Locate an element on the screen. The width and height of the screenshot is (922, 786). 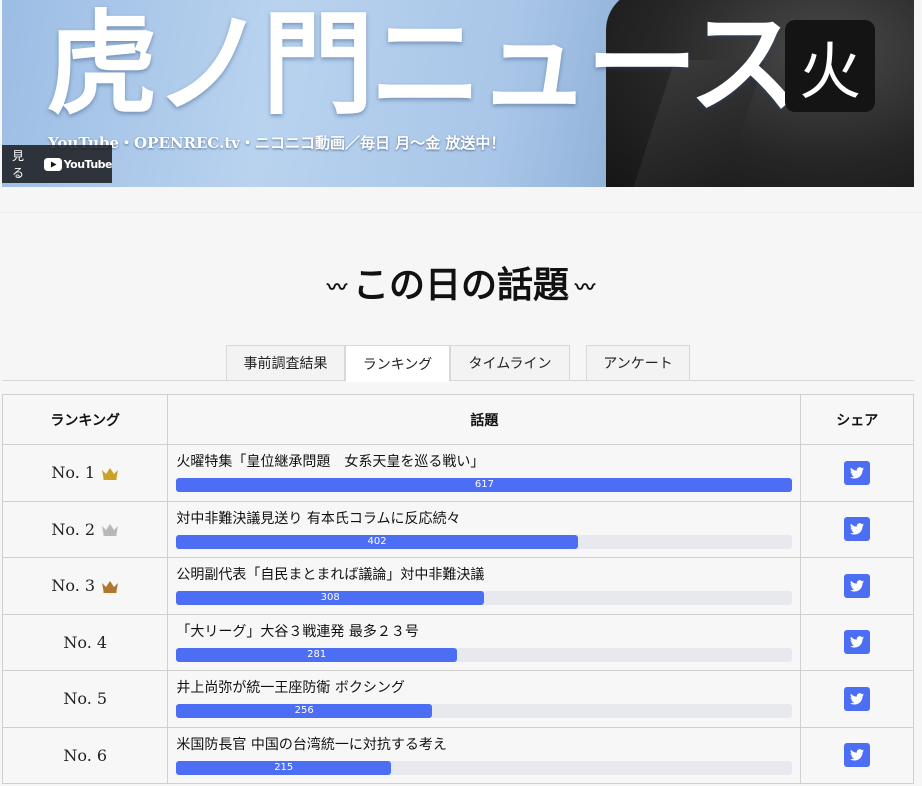
vote-bar-track: 402 is located at coordinates (484, 541).